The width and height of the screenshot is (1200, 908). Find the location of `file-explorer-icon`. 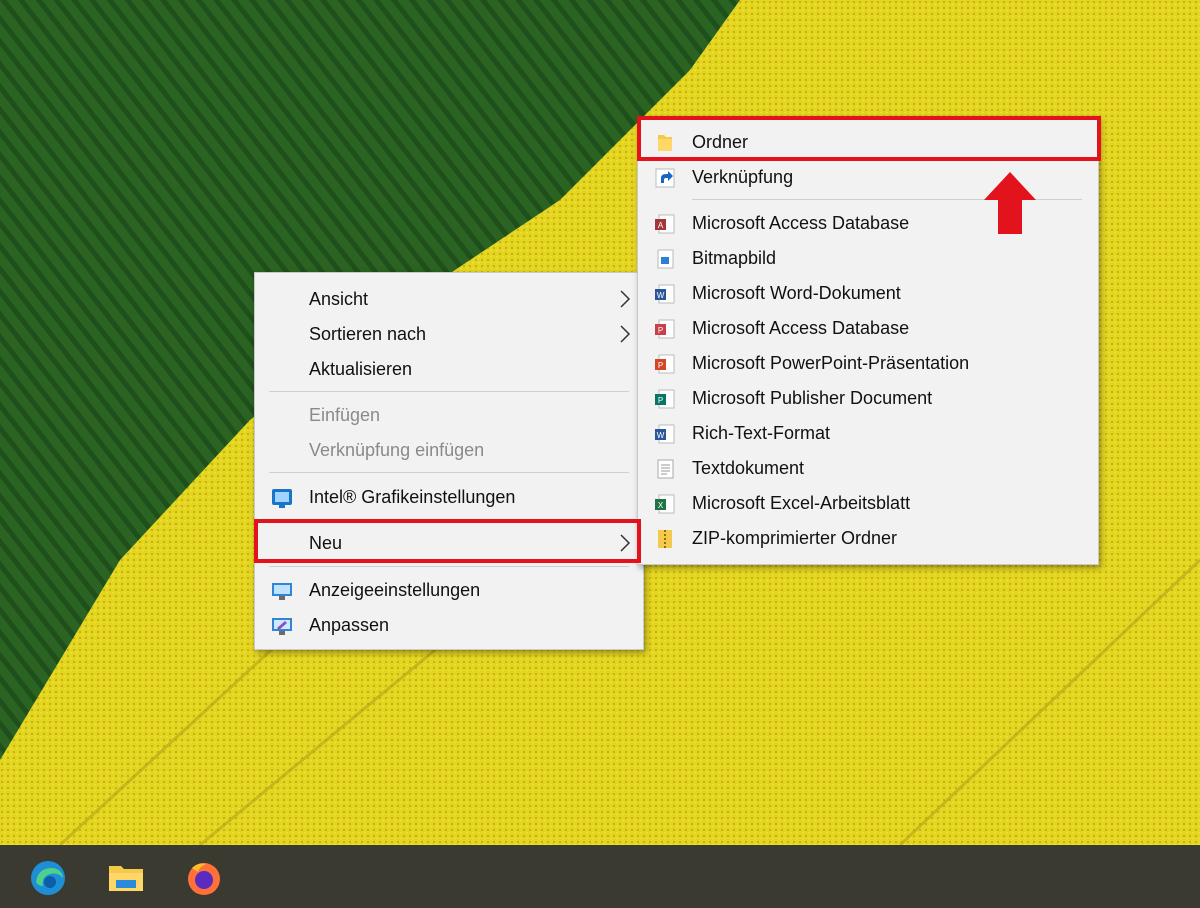

file-explorer-icon is located at coordinates (126, 878).